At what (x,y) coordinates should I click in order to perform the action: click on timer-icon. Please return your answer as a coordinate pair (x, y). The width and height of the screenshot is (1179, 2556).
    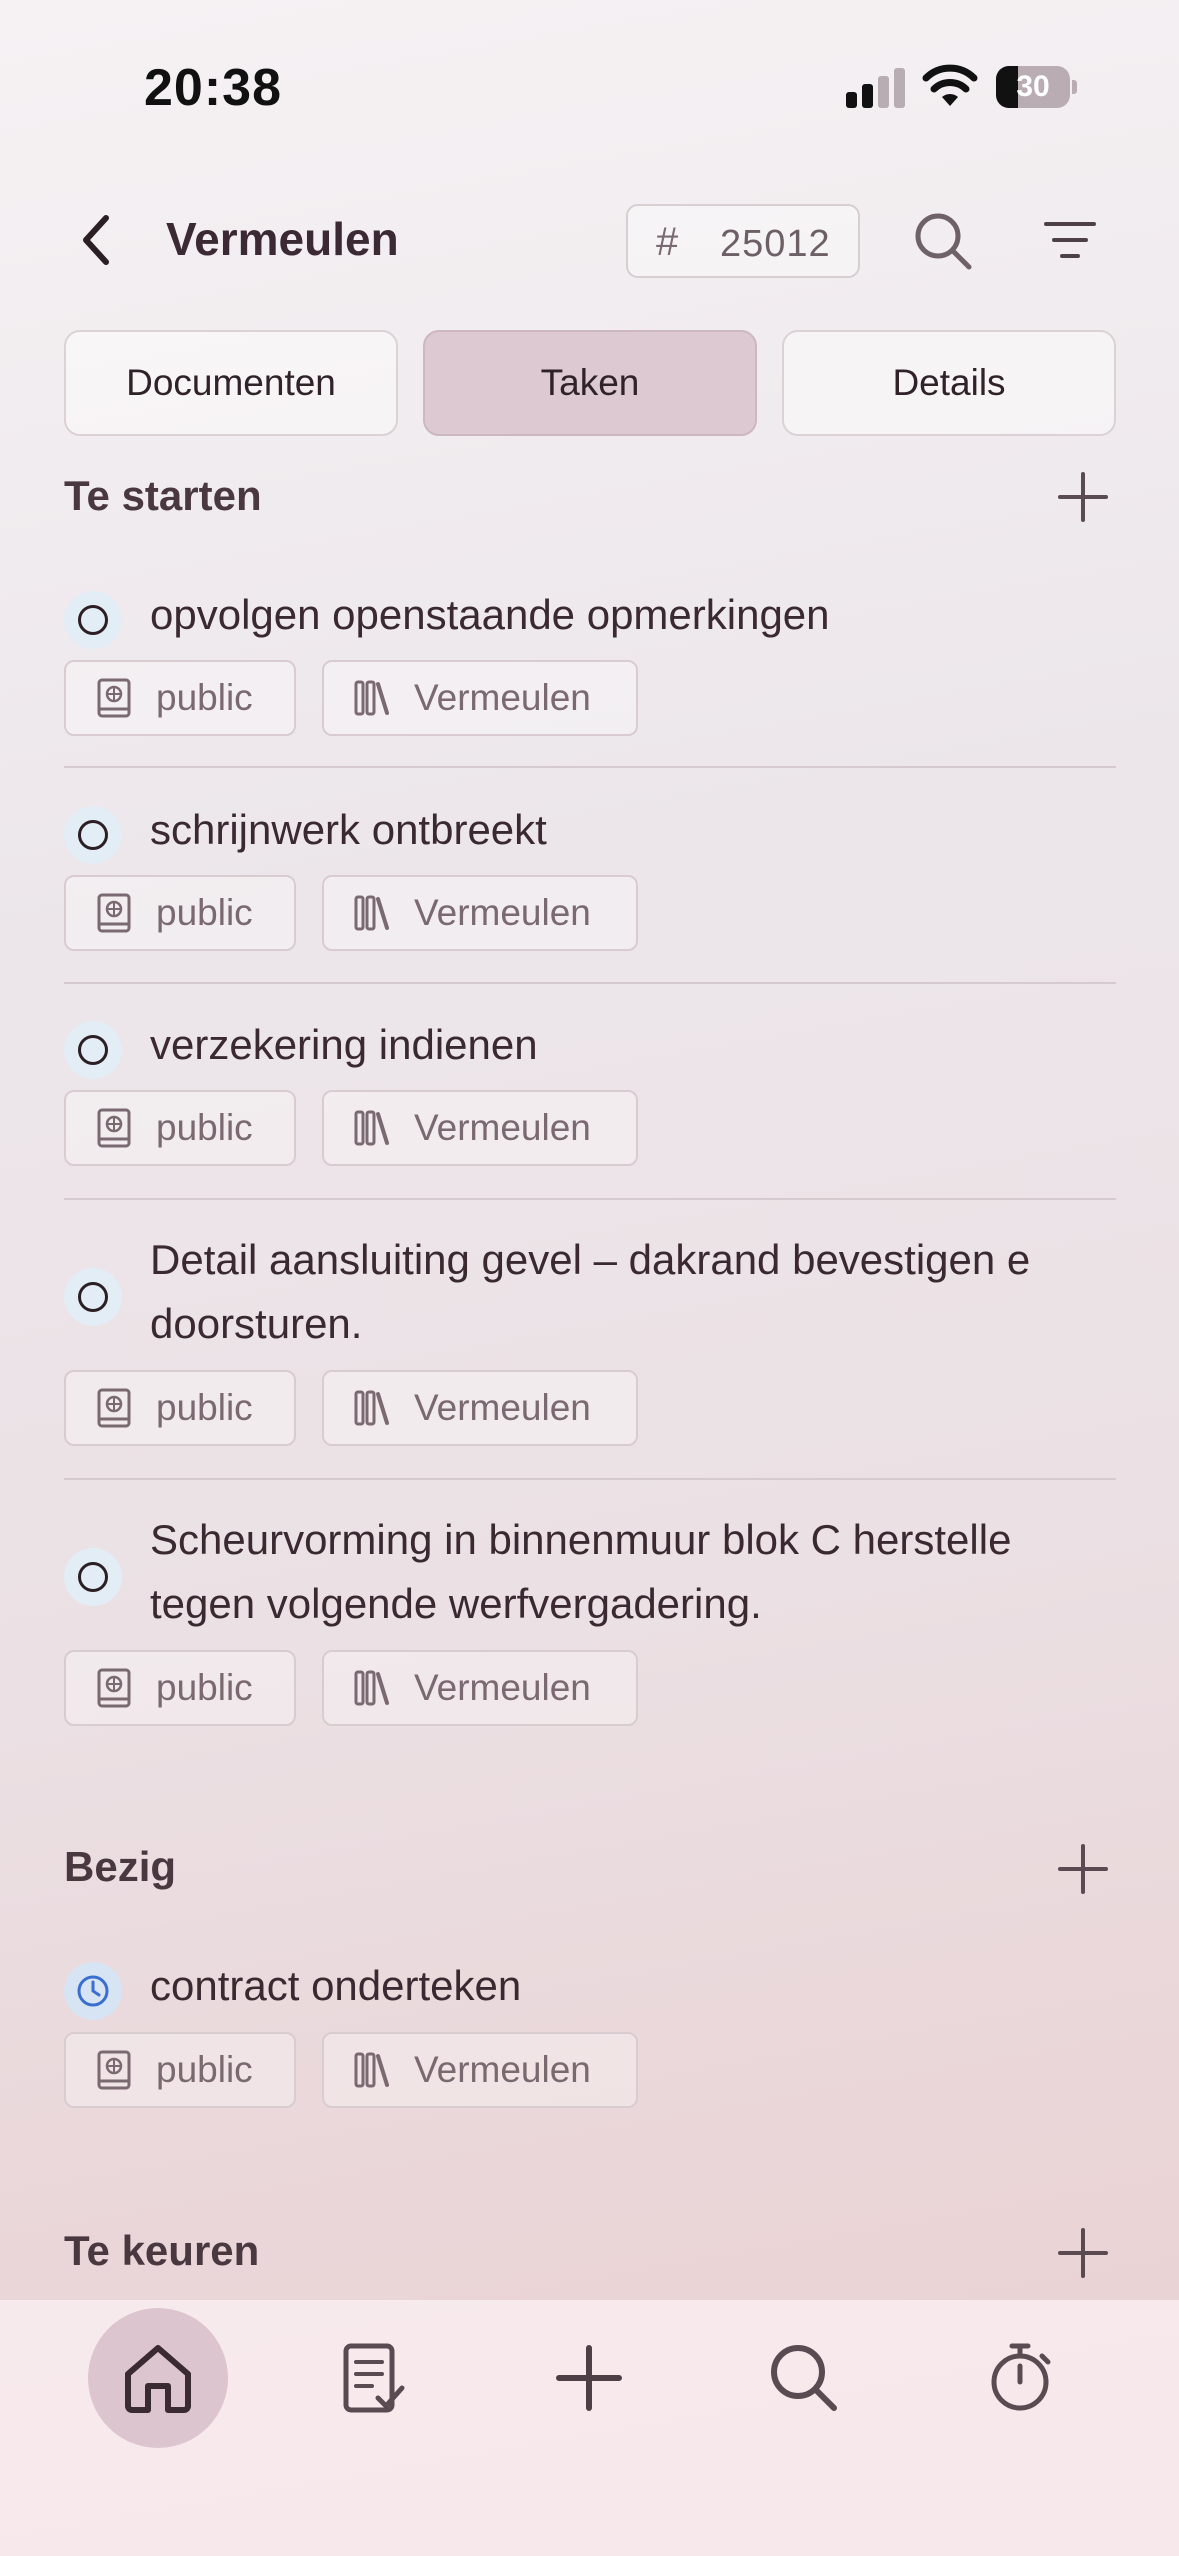
    Looking at the image, I should click on (1020, 2378).